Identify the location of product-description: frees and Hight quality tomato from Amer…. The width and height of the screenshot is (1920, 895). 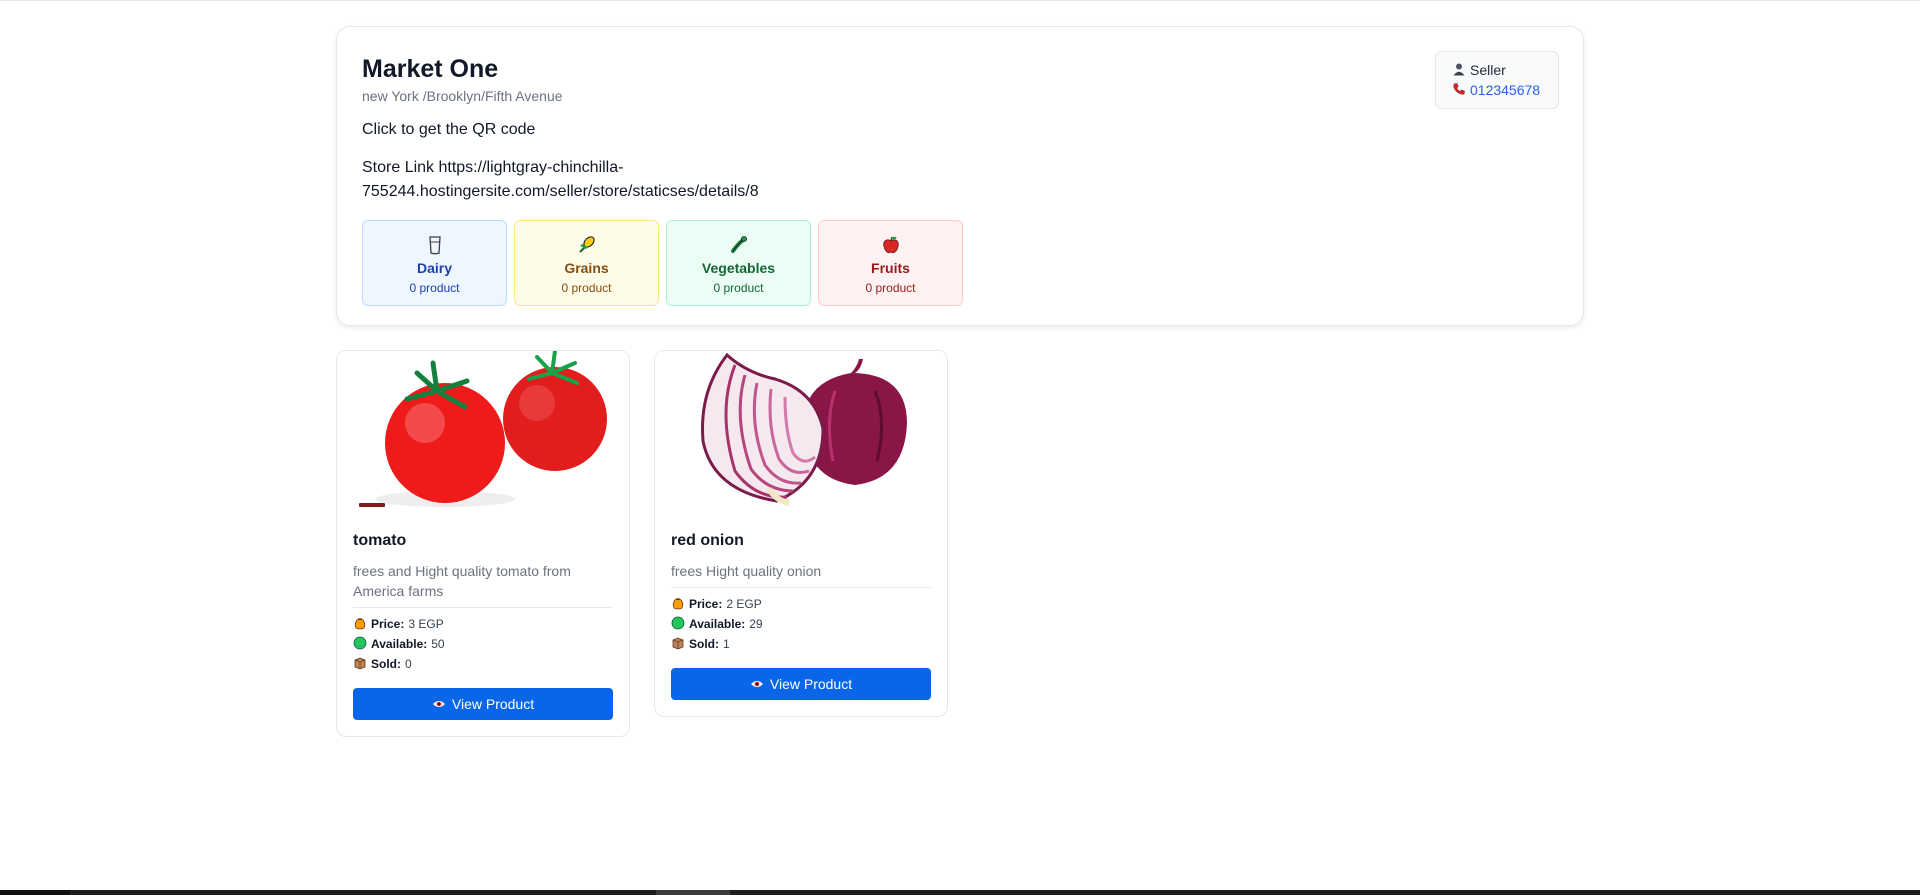
(462, 581).